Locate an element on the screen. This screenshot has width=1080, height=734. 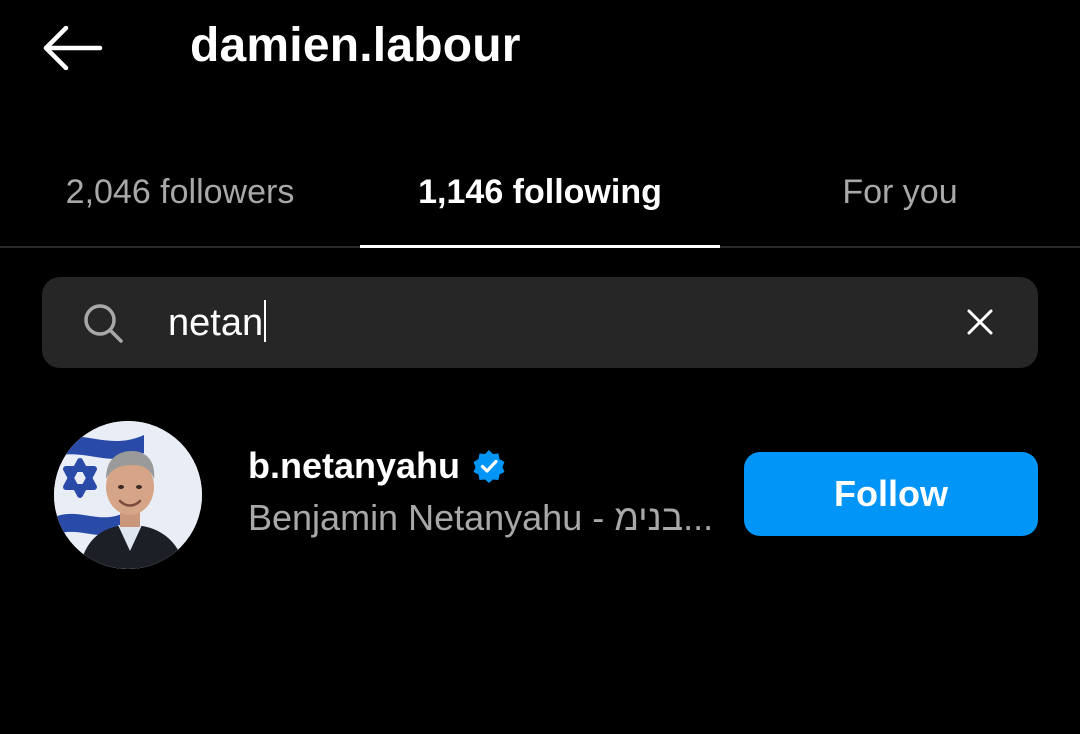
profile-picture is located at coordinates (128, 495).